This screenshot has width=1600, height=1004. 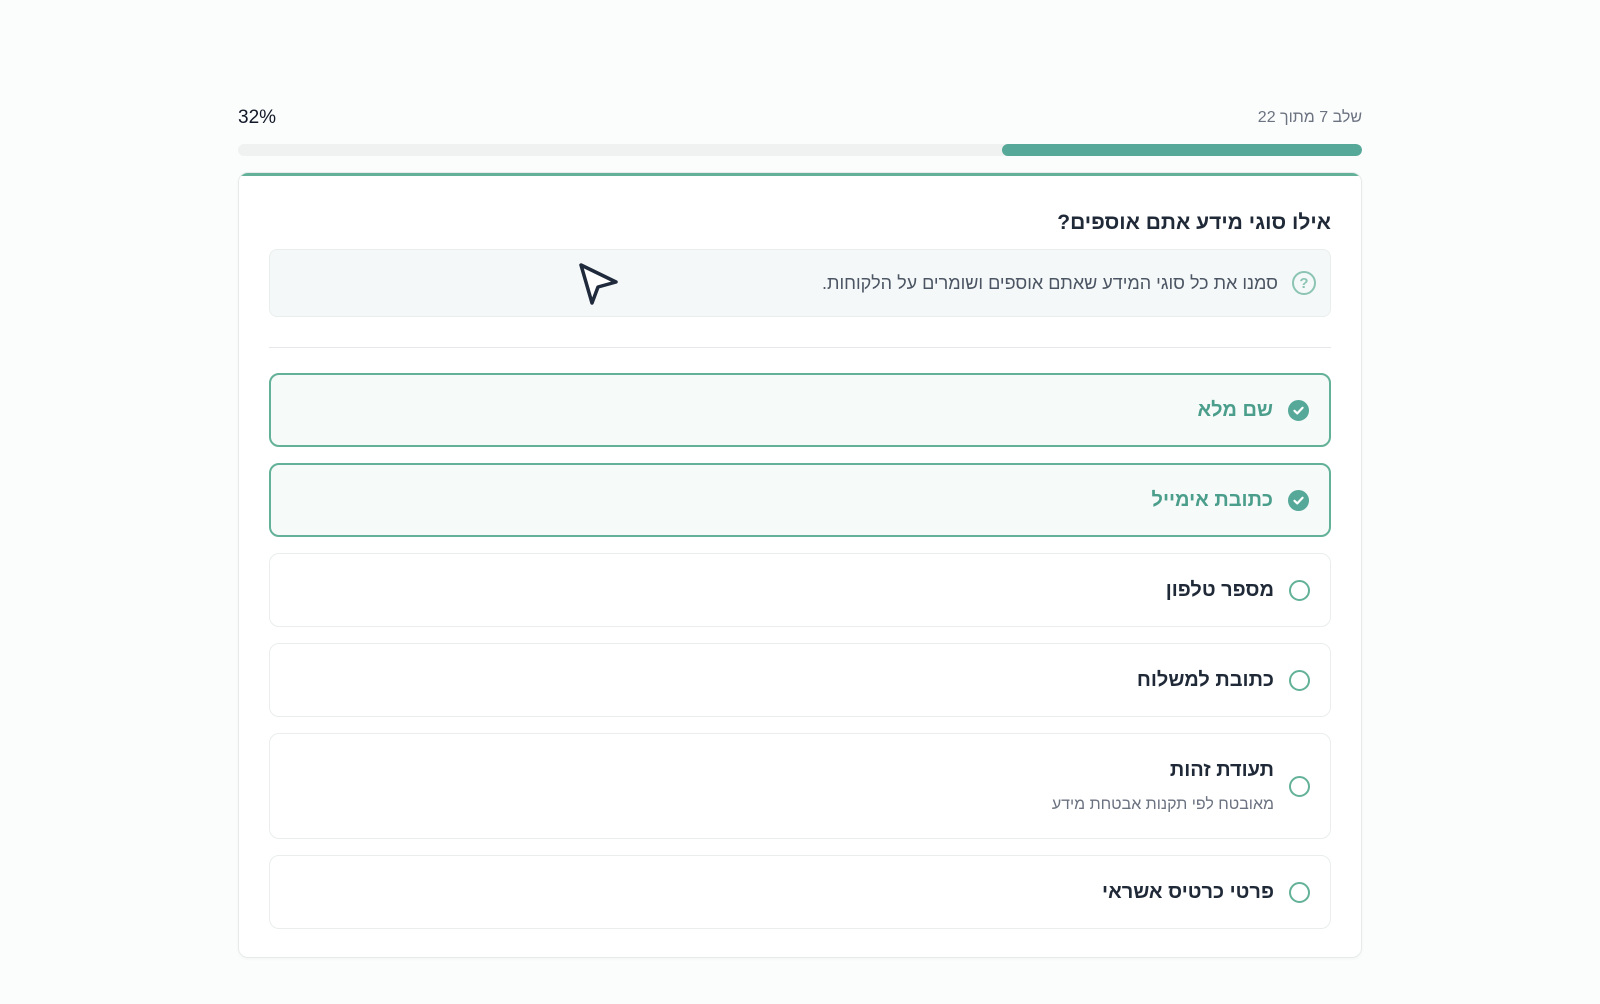 I want to click on option-email: כתובת אימייל, so click(x=800, y=500).